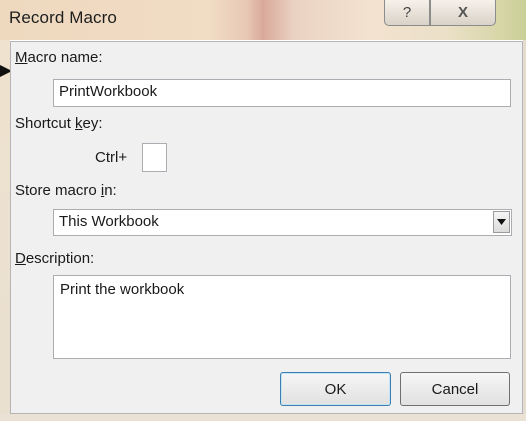 Image resolution: width=526 pixels, height=421 pixels. I want to click on dialog-title: Record Macro, so click(63, 17).